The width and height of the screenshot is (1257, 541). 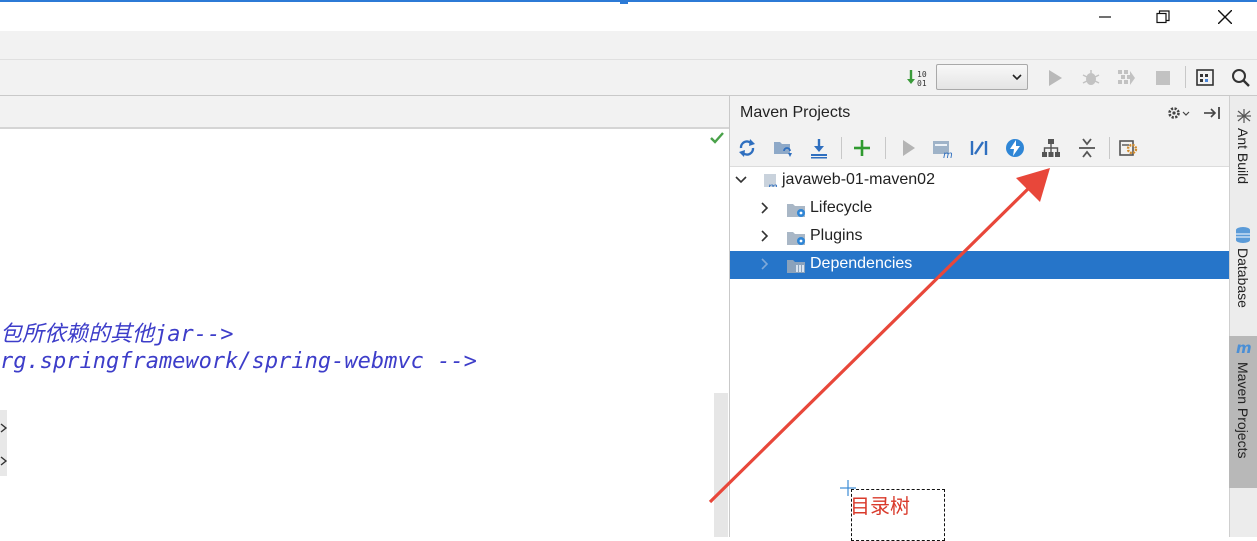 I want to click on tab-label: Database, so click(x=1243, y=278).